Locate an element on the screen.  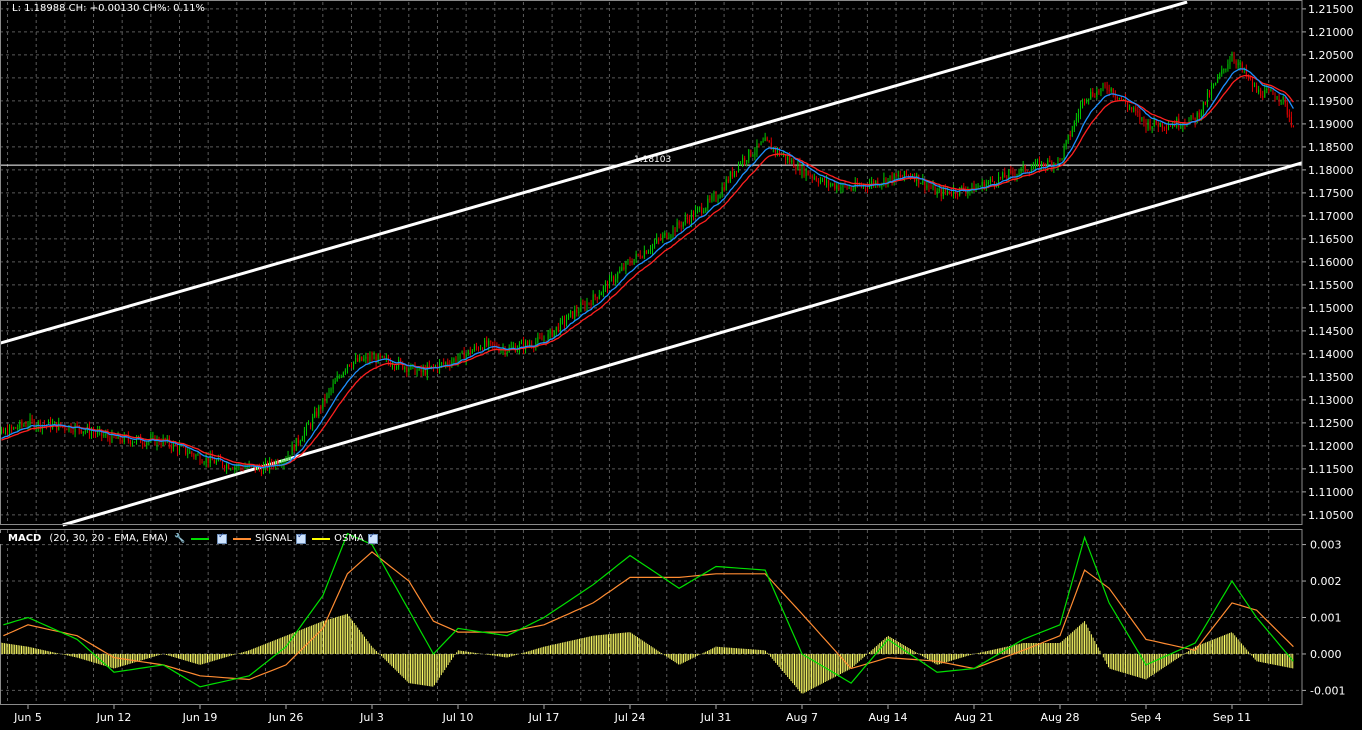
osma-visible-checkbox is located at coordinates (372, 537).